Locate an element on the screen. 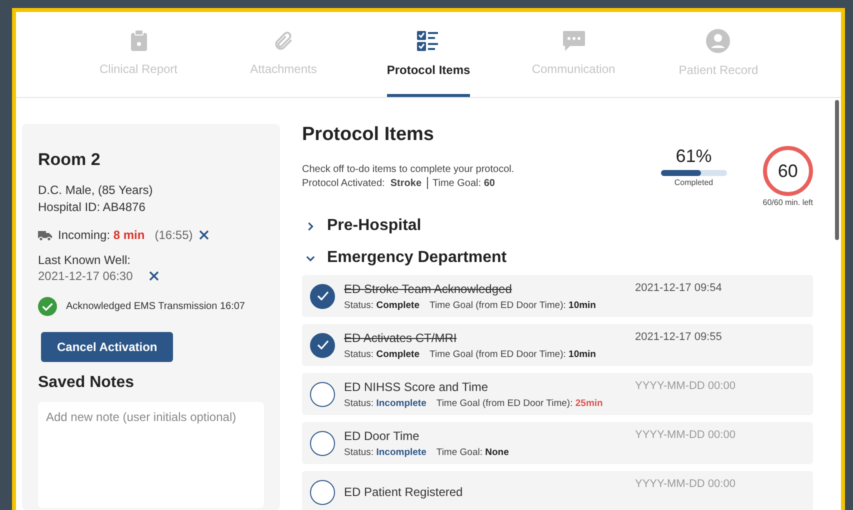 The image size is (853, 510). completion-percent: 61% is located at coordinates (694, 156).